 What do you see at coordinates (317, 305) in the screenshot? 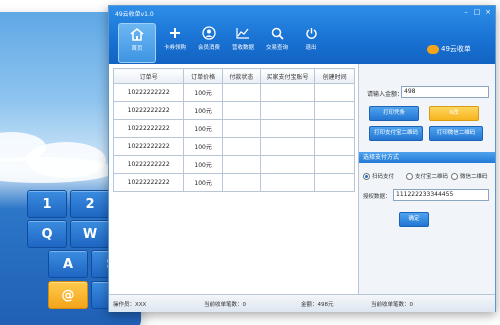
I see `amount-status: 金额：498元` at bounding box center [317, 305].